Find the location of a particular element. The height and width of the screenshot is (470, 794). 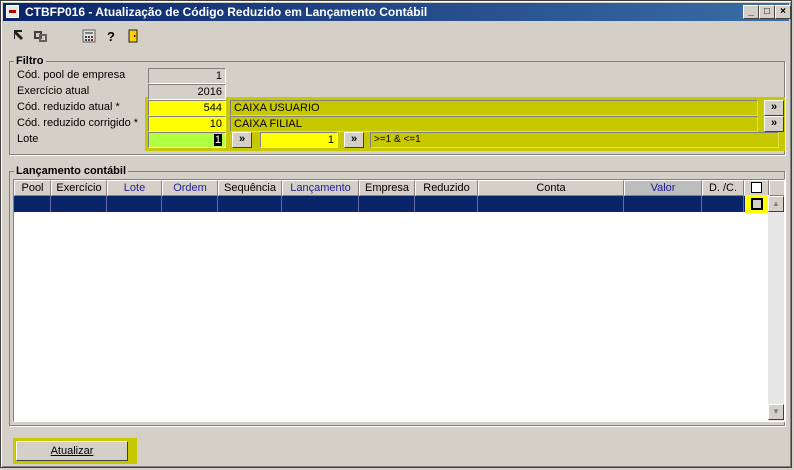

lote-to-input: 1 is located at coordinates (299, 140).